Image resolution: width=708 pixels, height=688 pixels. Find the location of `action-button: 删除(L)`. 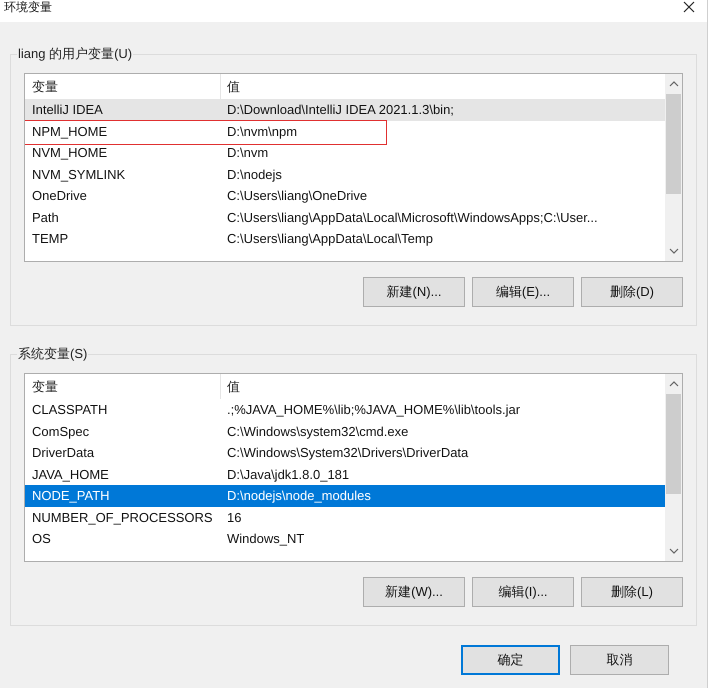

action-button: 删除(L) is located at coordinates (632, 592).